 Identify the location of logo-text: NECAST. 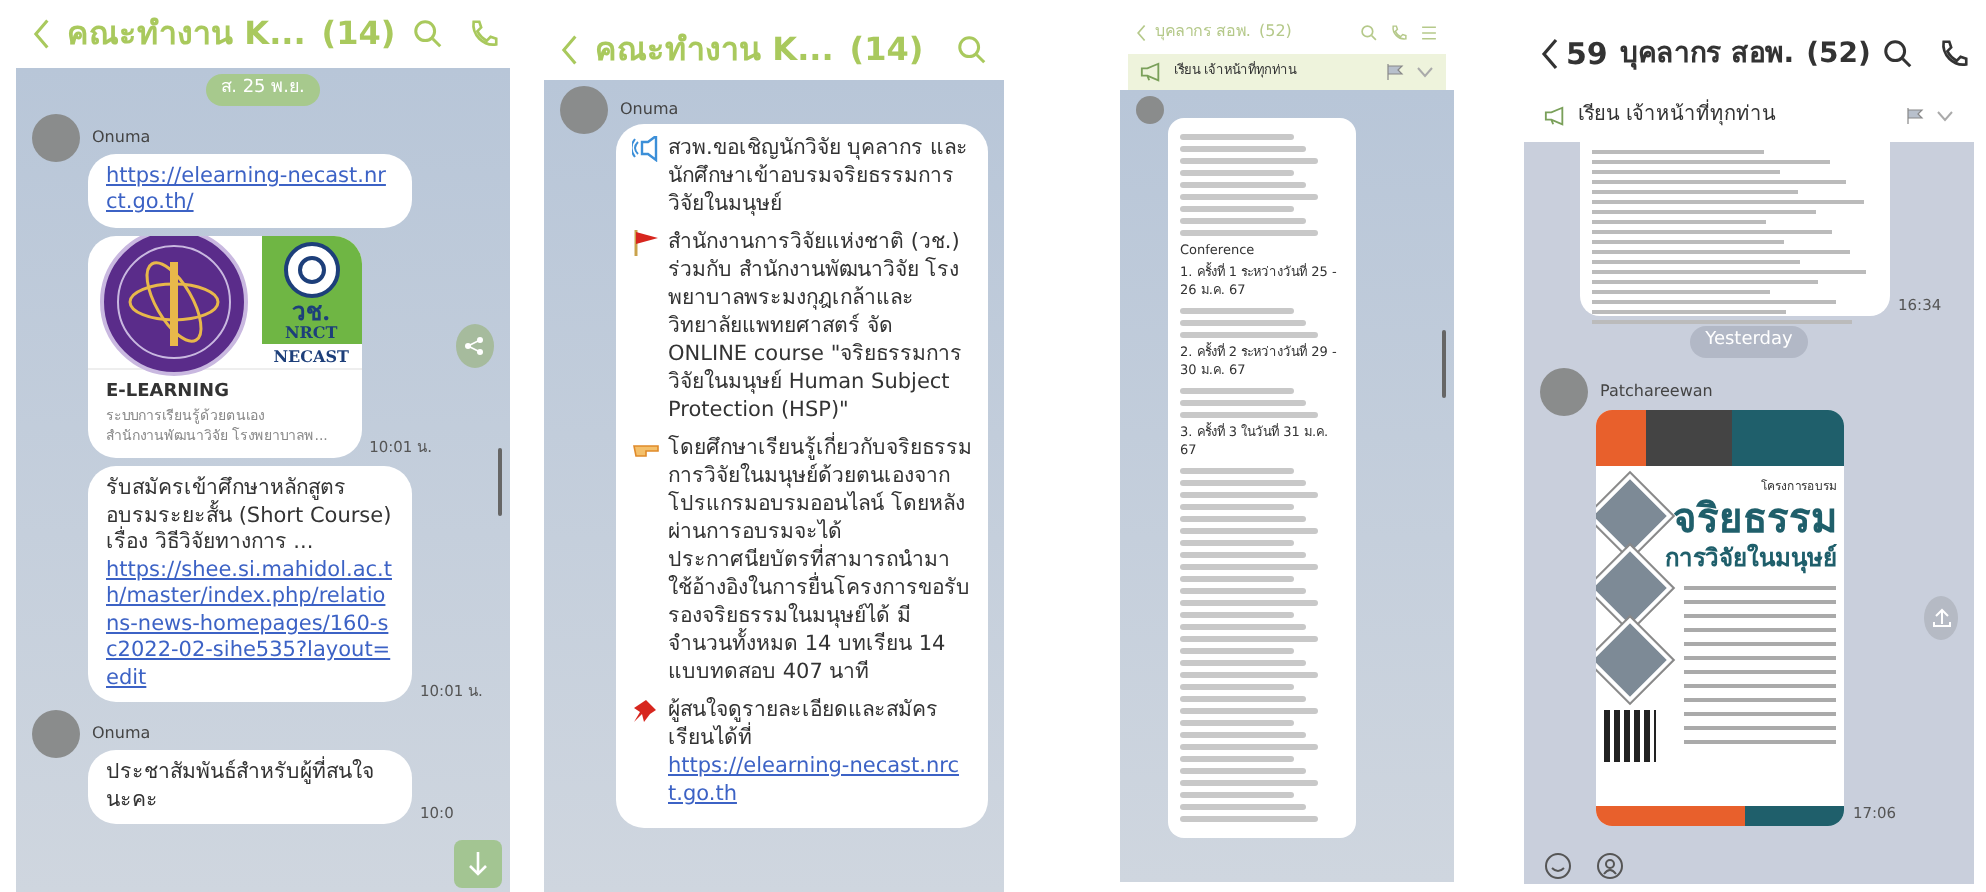
(311, 355).